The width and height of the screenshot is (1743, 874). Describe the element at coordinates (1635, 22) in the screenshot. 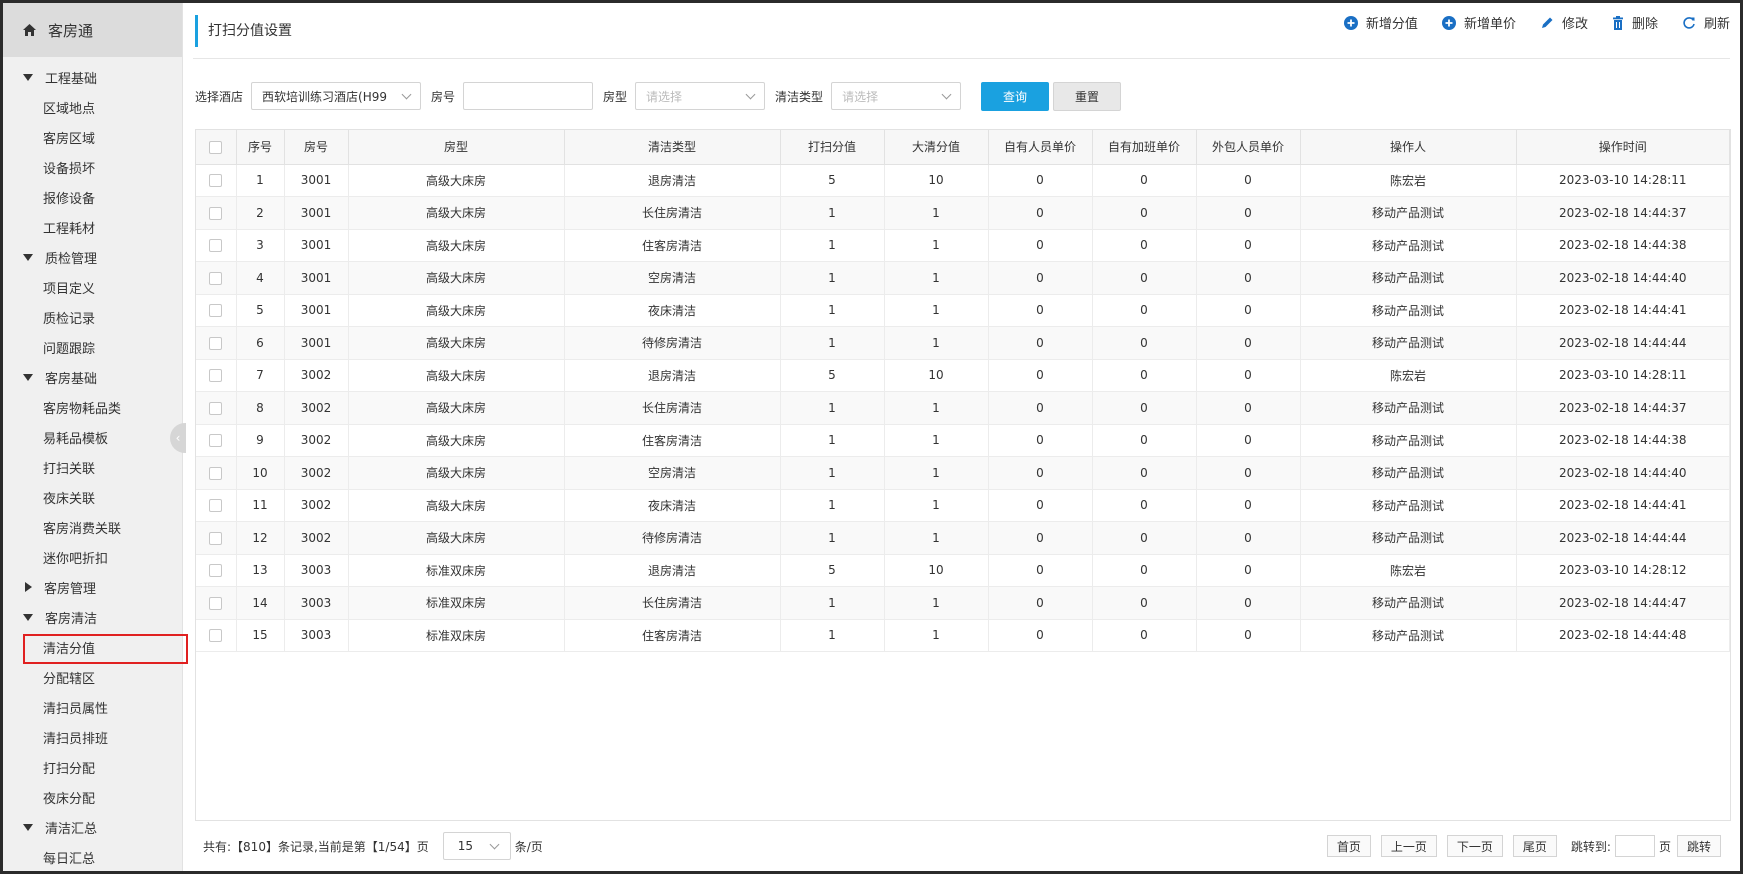

I see `delete-button: 删除` at that location.